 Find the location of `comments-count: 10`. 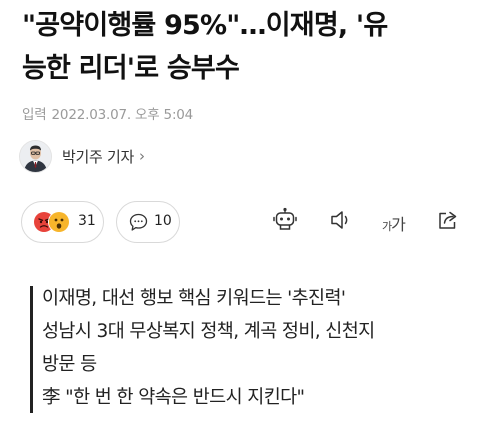

comments-count: 10 is located at coordinates (163, 221).